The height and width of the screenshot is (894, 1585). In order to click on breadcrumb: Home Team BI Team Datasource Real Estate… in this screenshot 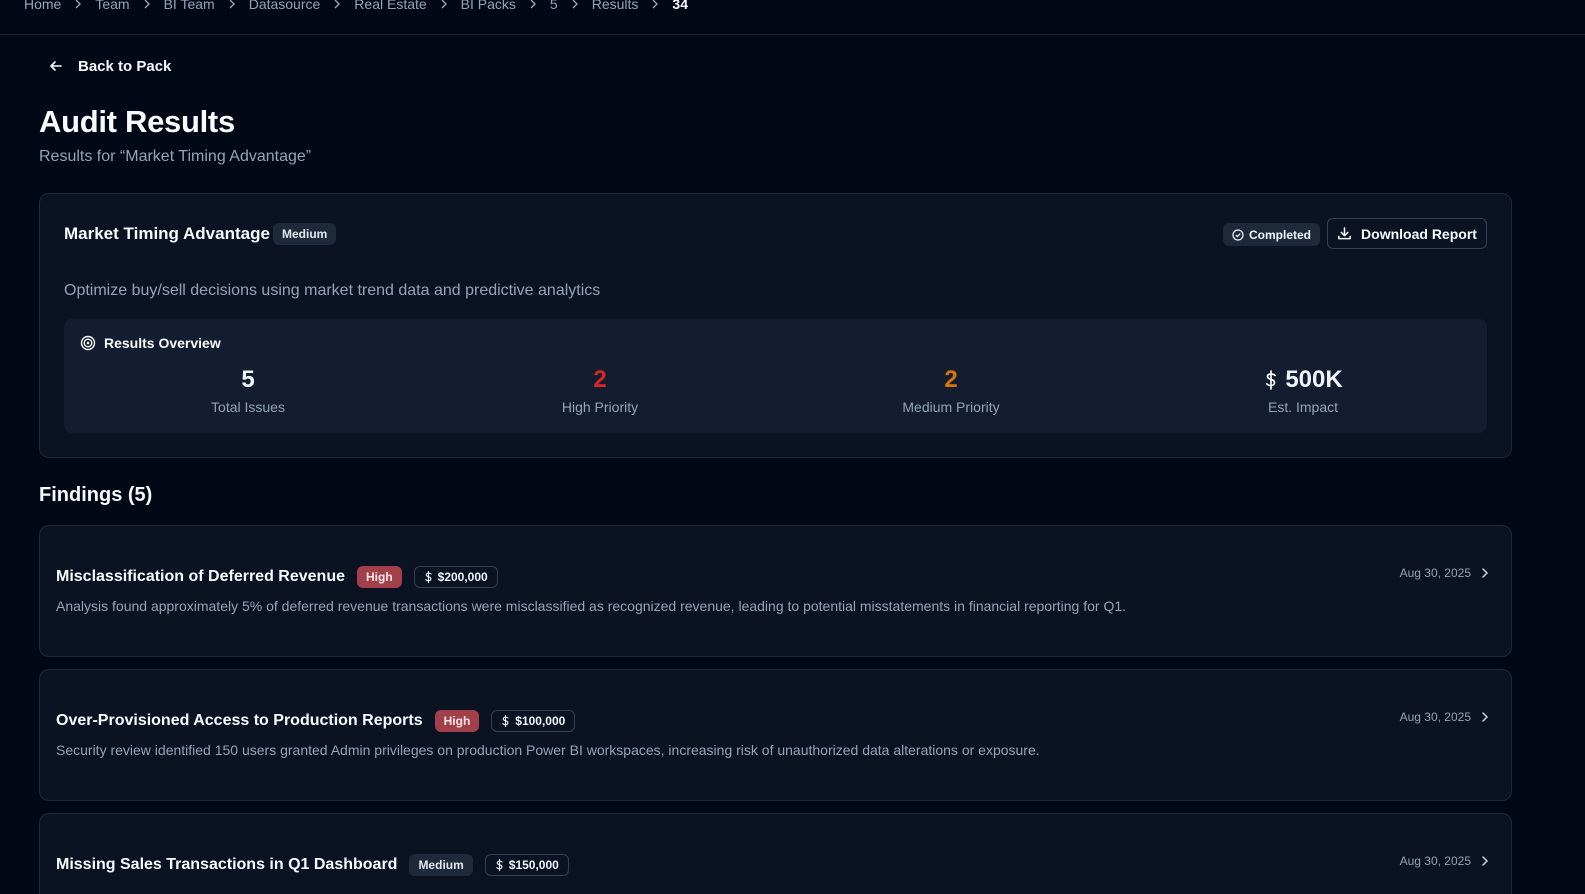, I will do `click(356, 7)`.